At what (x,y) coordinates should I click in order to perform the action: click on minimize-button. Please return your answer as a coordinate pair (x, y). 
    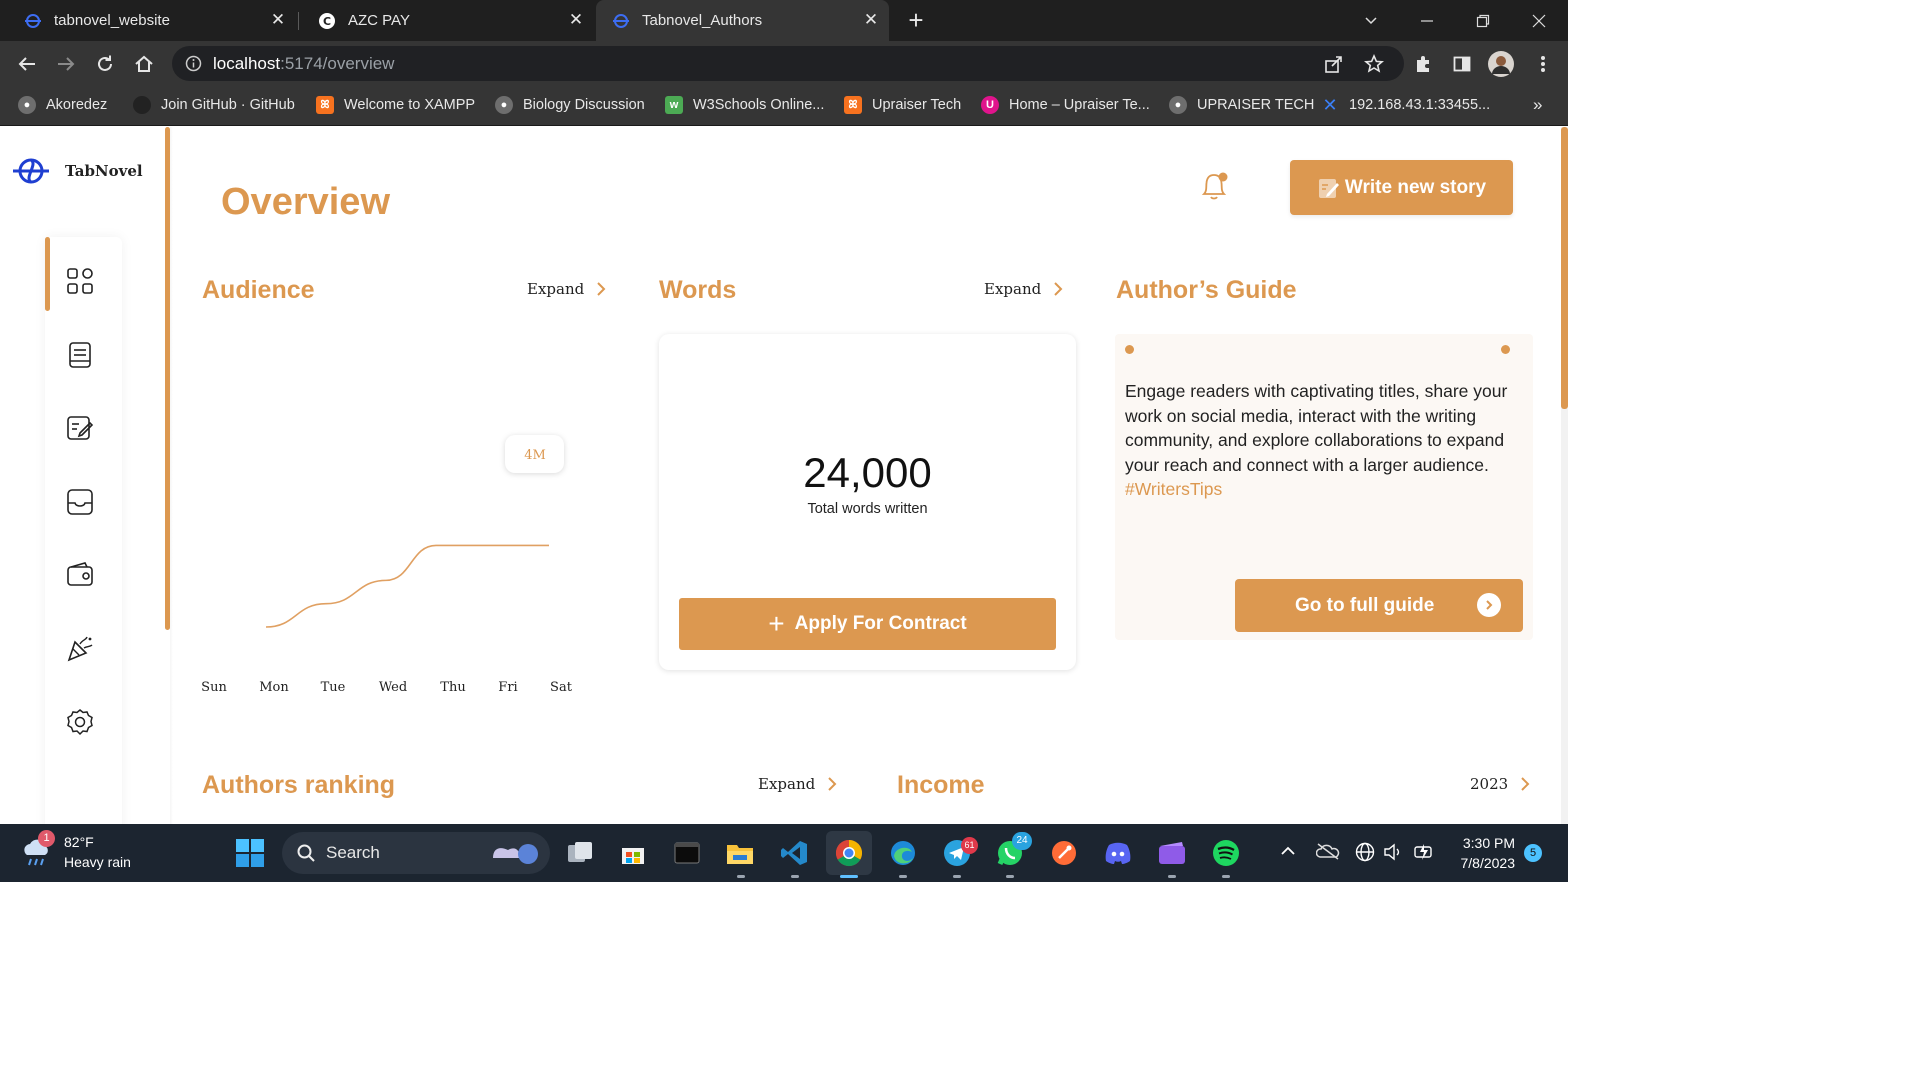
    Looking at the image, I should click on (1427, 20).